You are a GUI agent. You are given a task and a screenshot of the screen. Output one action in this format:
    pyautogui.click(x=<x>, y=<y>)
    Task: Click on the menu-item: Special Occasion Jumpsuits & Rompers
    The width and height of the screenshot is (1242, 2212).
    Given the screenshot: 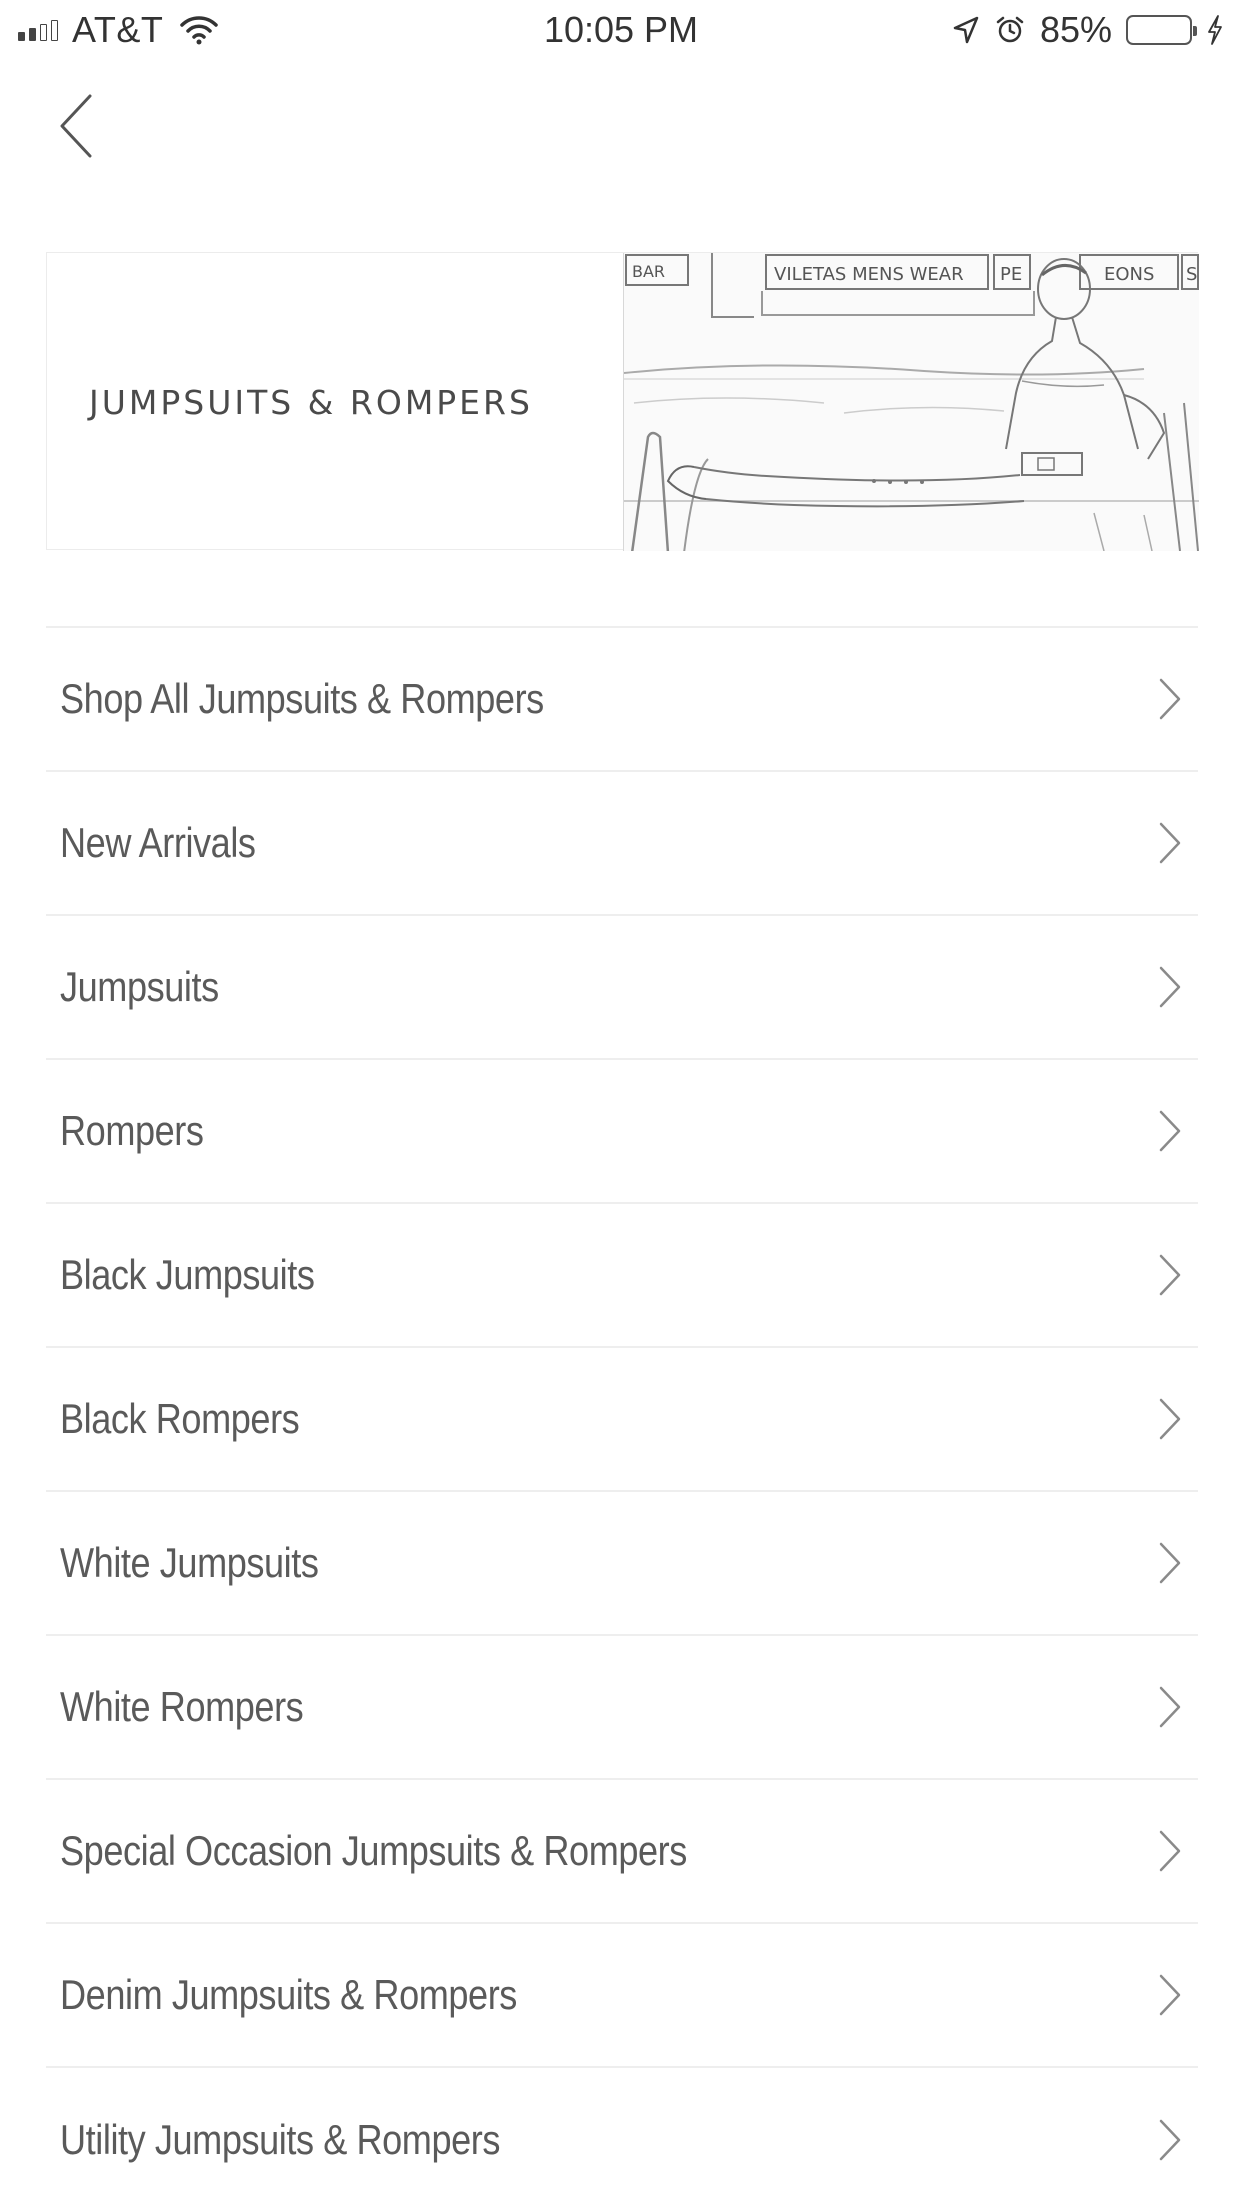 What is the action you would take?
    pyautogui.click(x=622, y=1852)
    